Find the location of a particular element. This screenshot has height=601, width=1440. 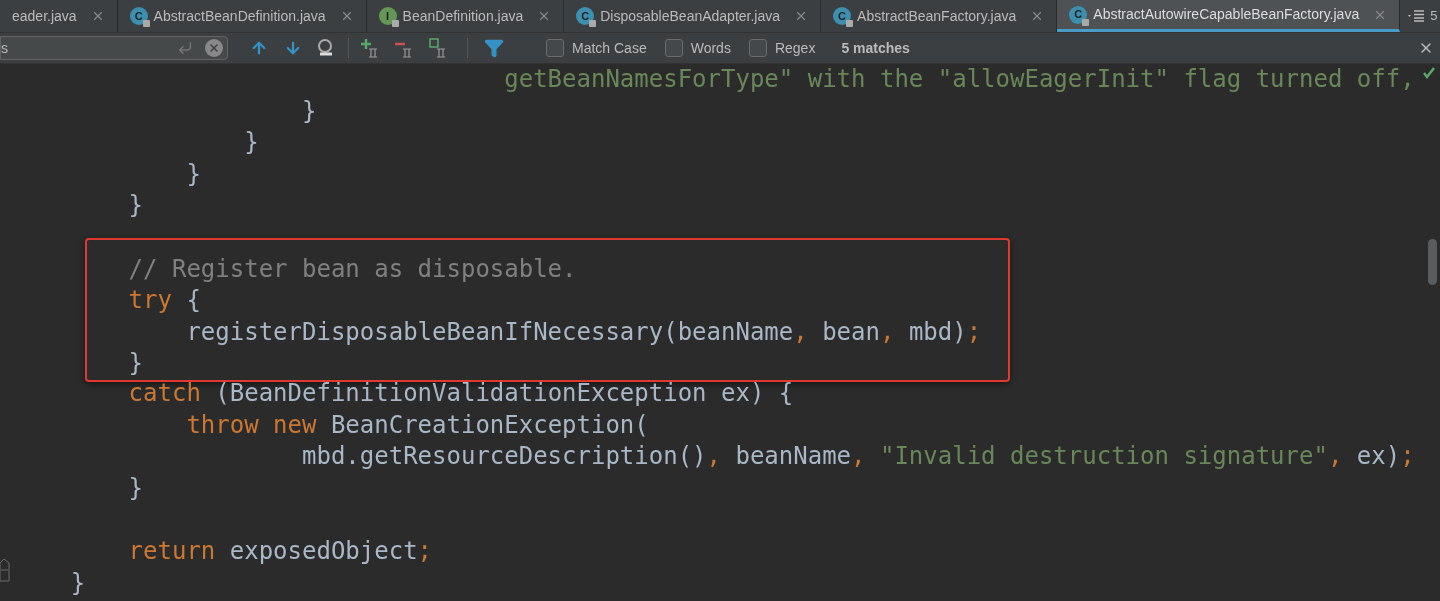

check-icon is located at coordinates (1429, 73).